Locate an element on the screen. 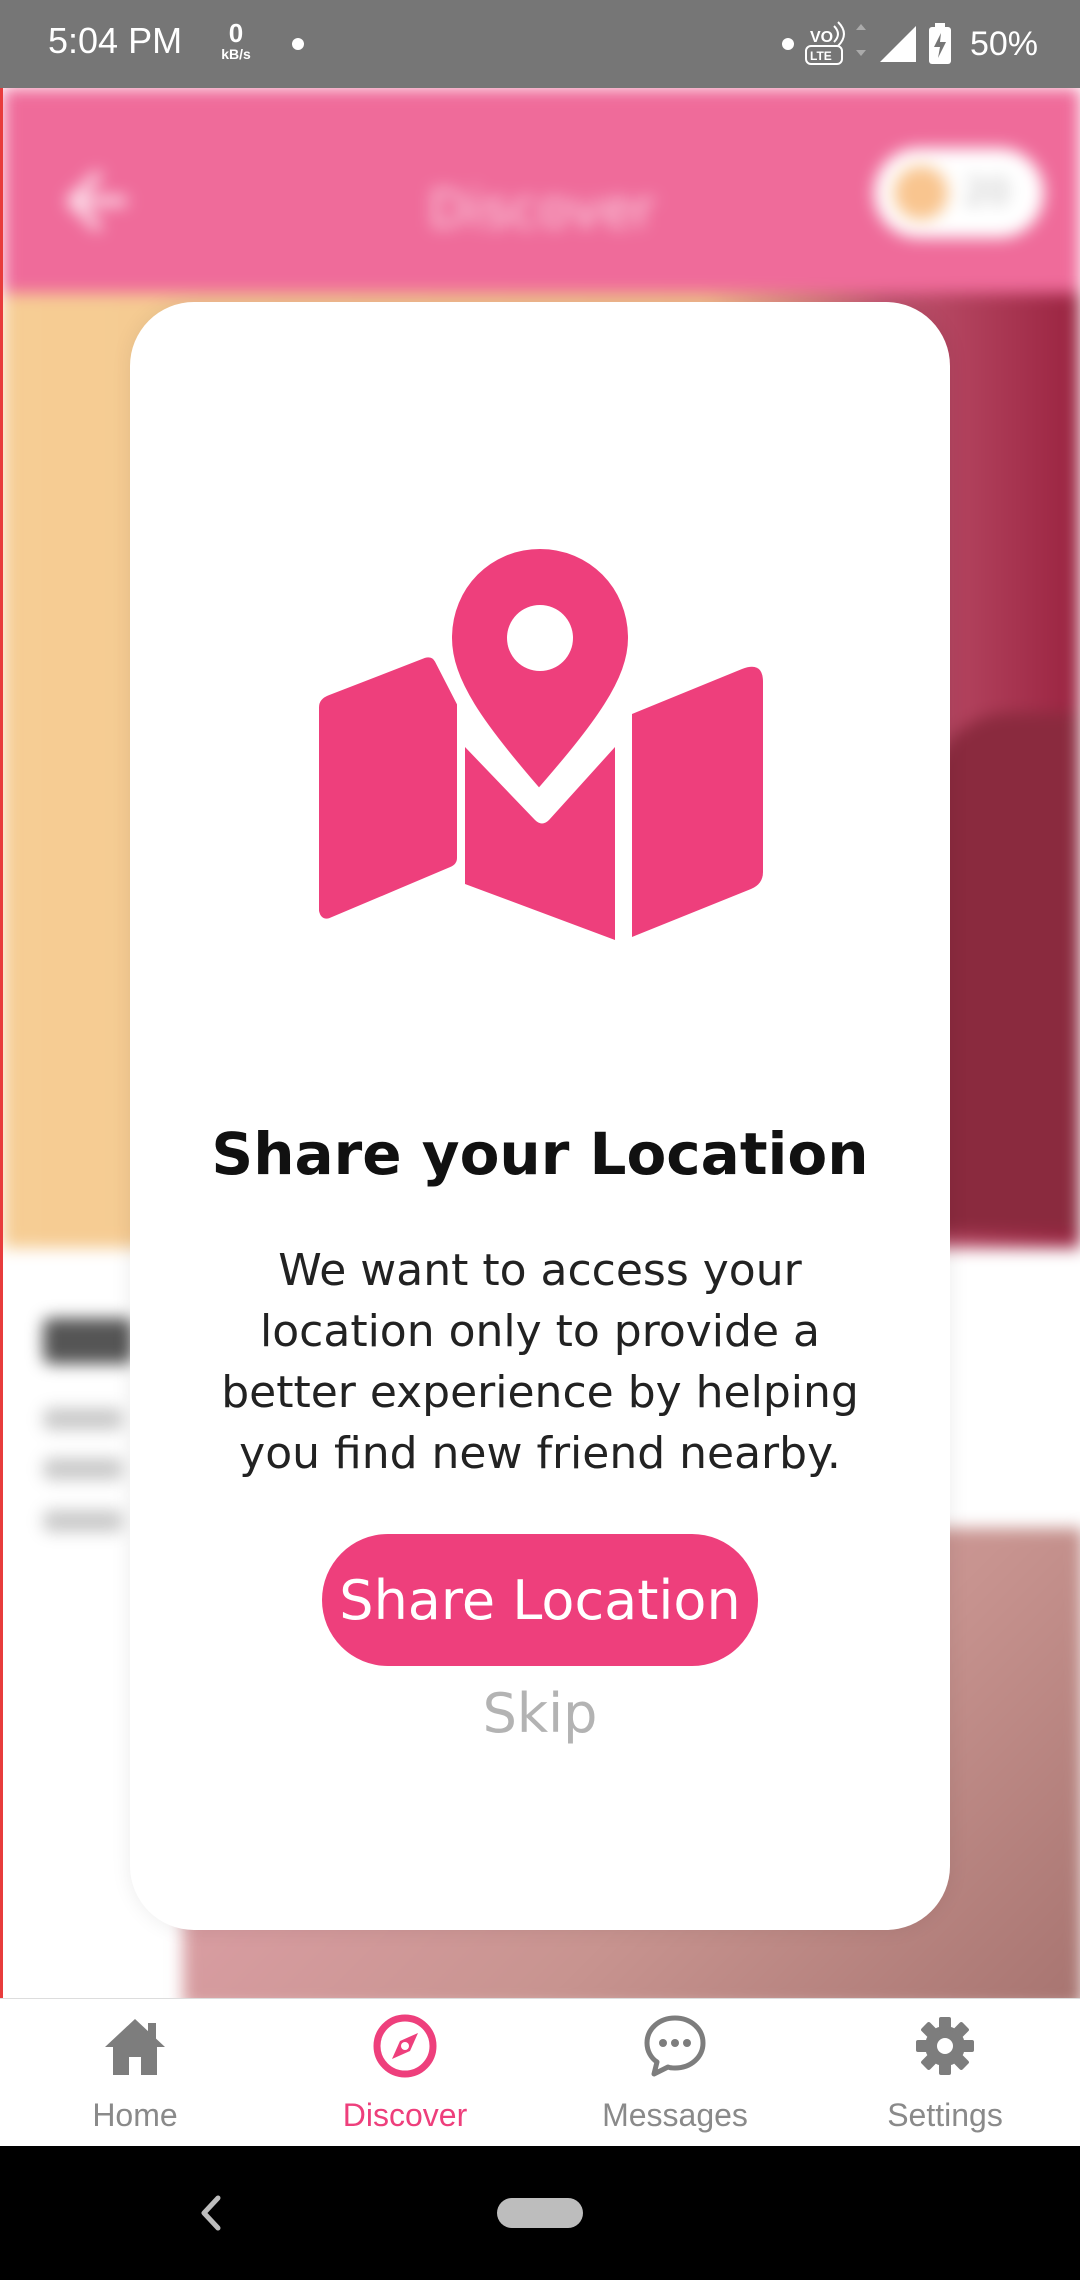 The image size is (1080, 2280). nav-item-settings: Settings is located at coordinates (945, 2073).